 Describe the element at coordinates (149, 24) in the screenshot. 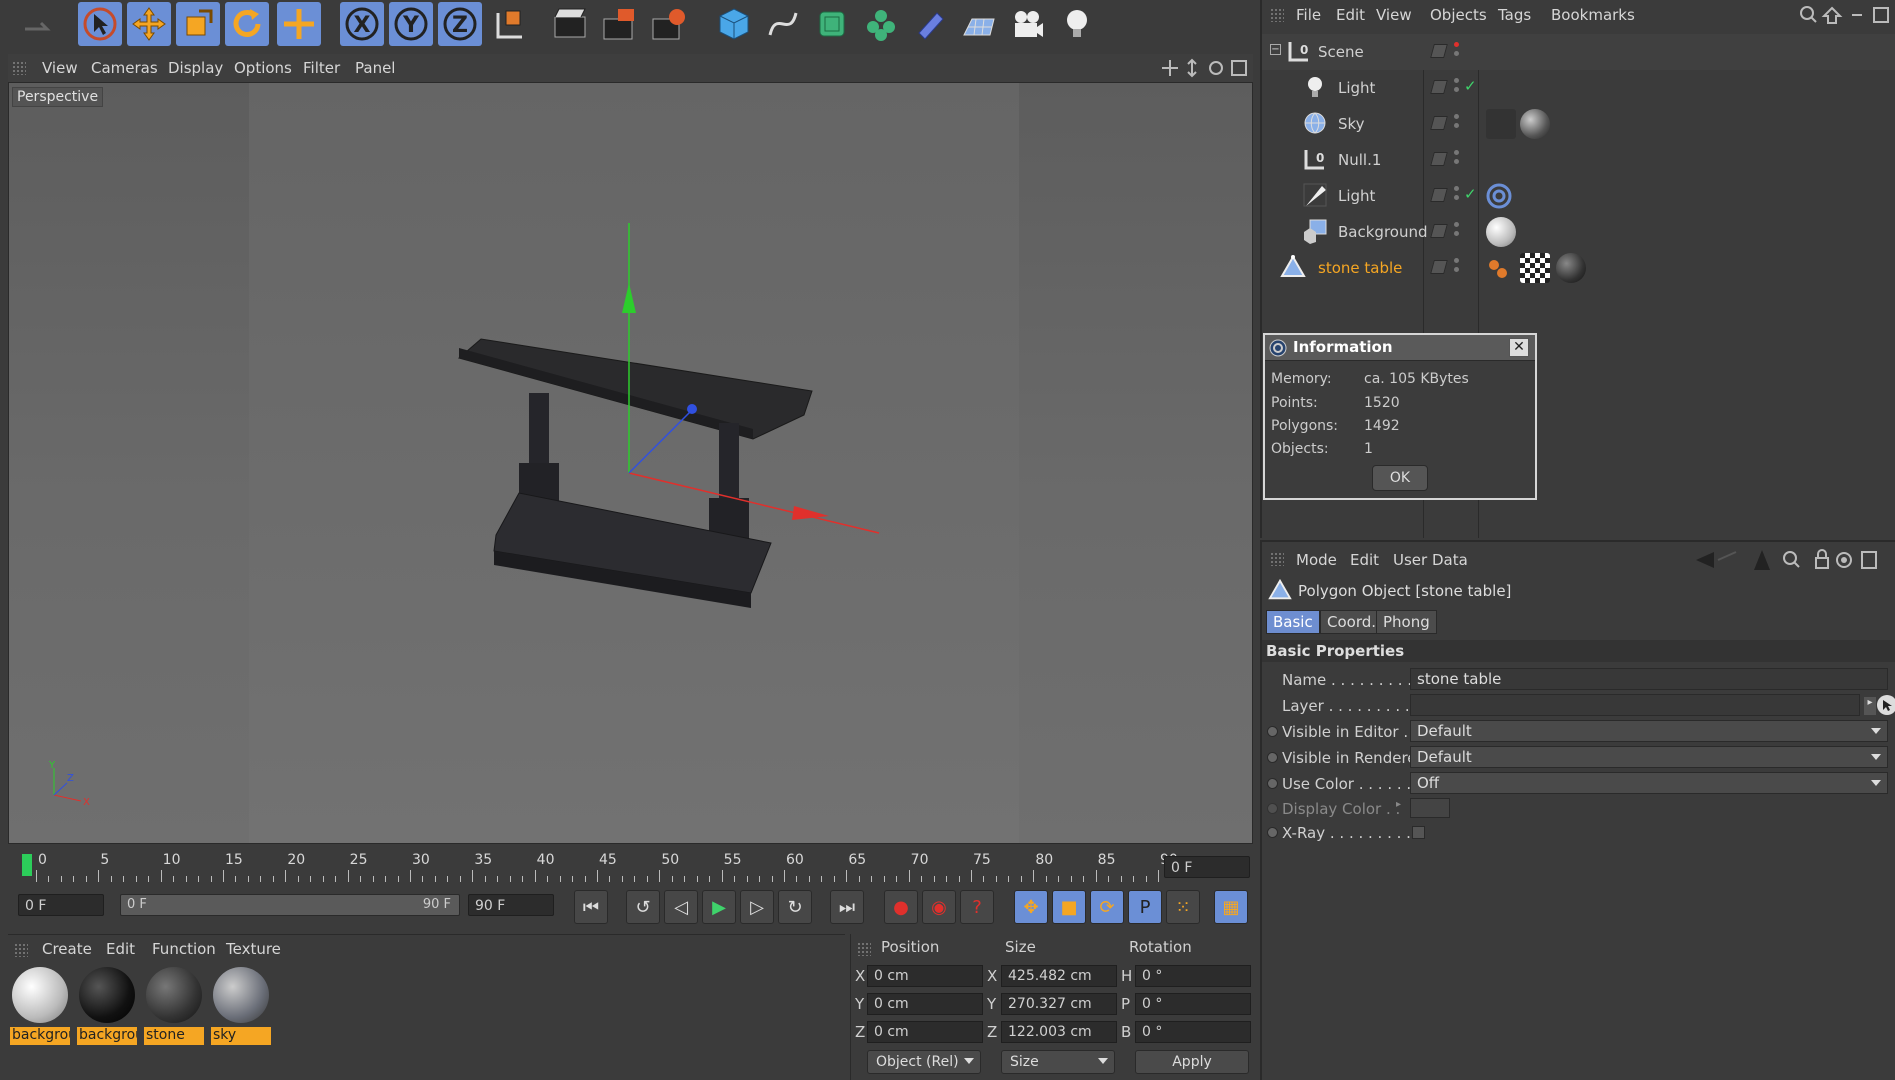

I see `move-tool-icon` at that location.